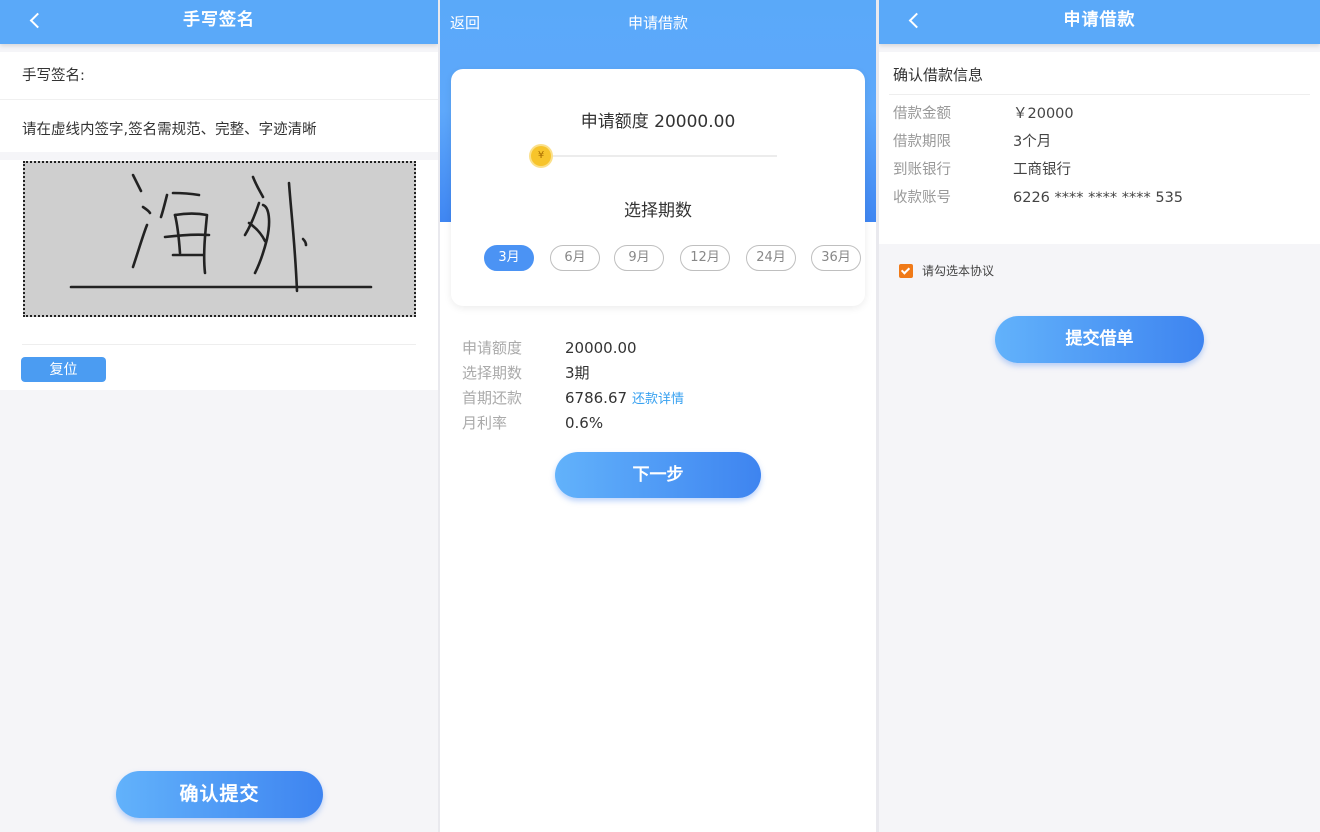 Image resolution: width=1320 pixels, height=832 pixels. I want to click on reset-button: 复位, so click(63, 369).